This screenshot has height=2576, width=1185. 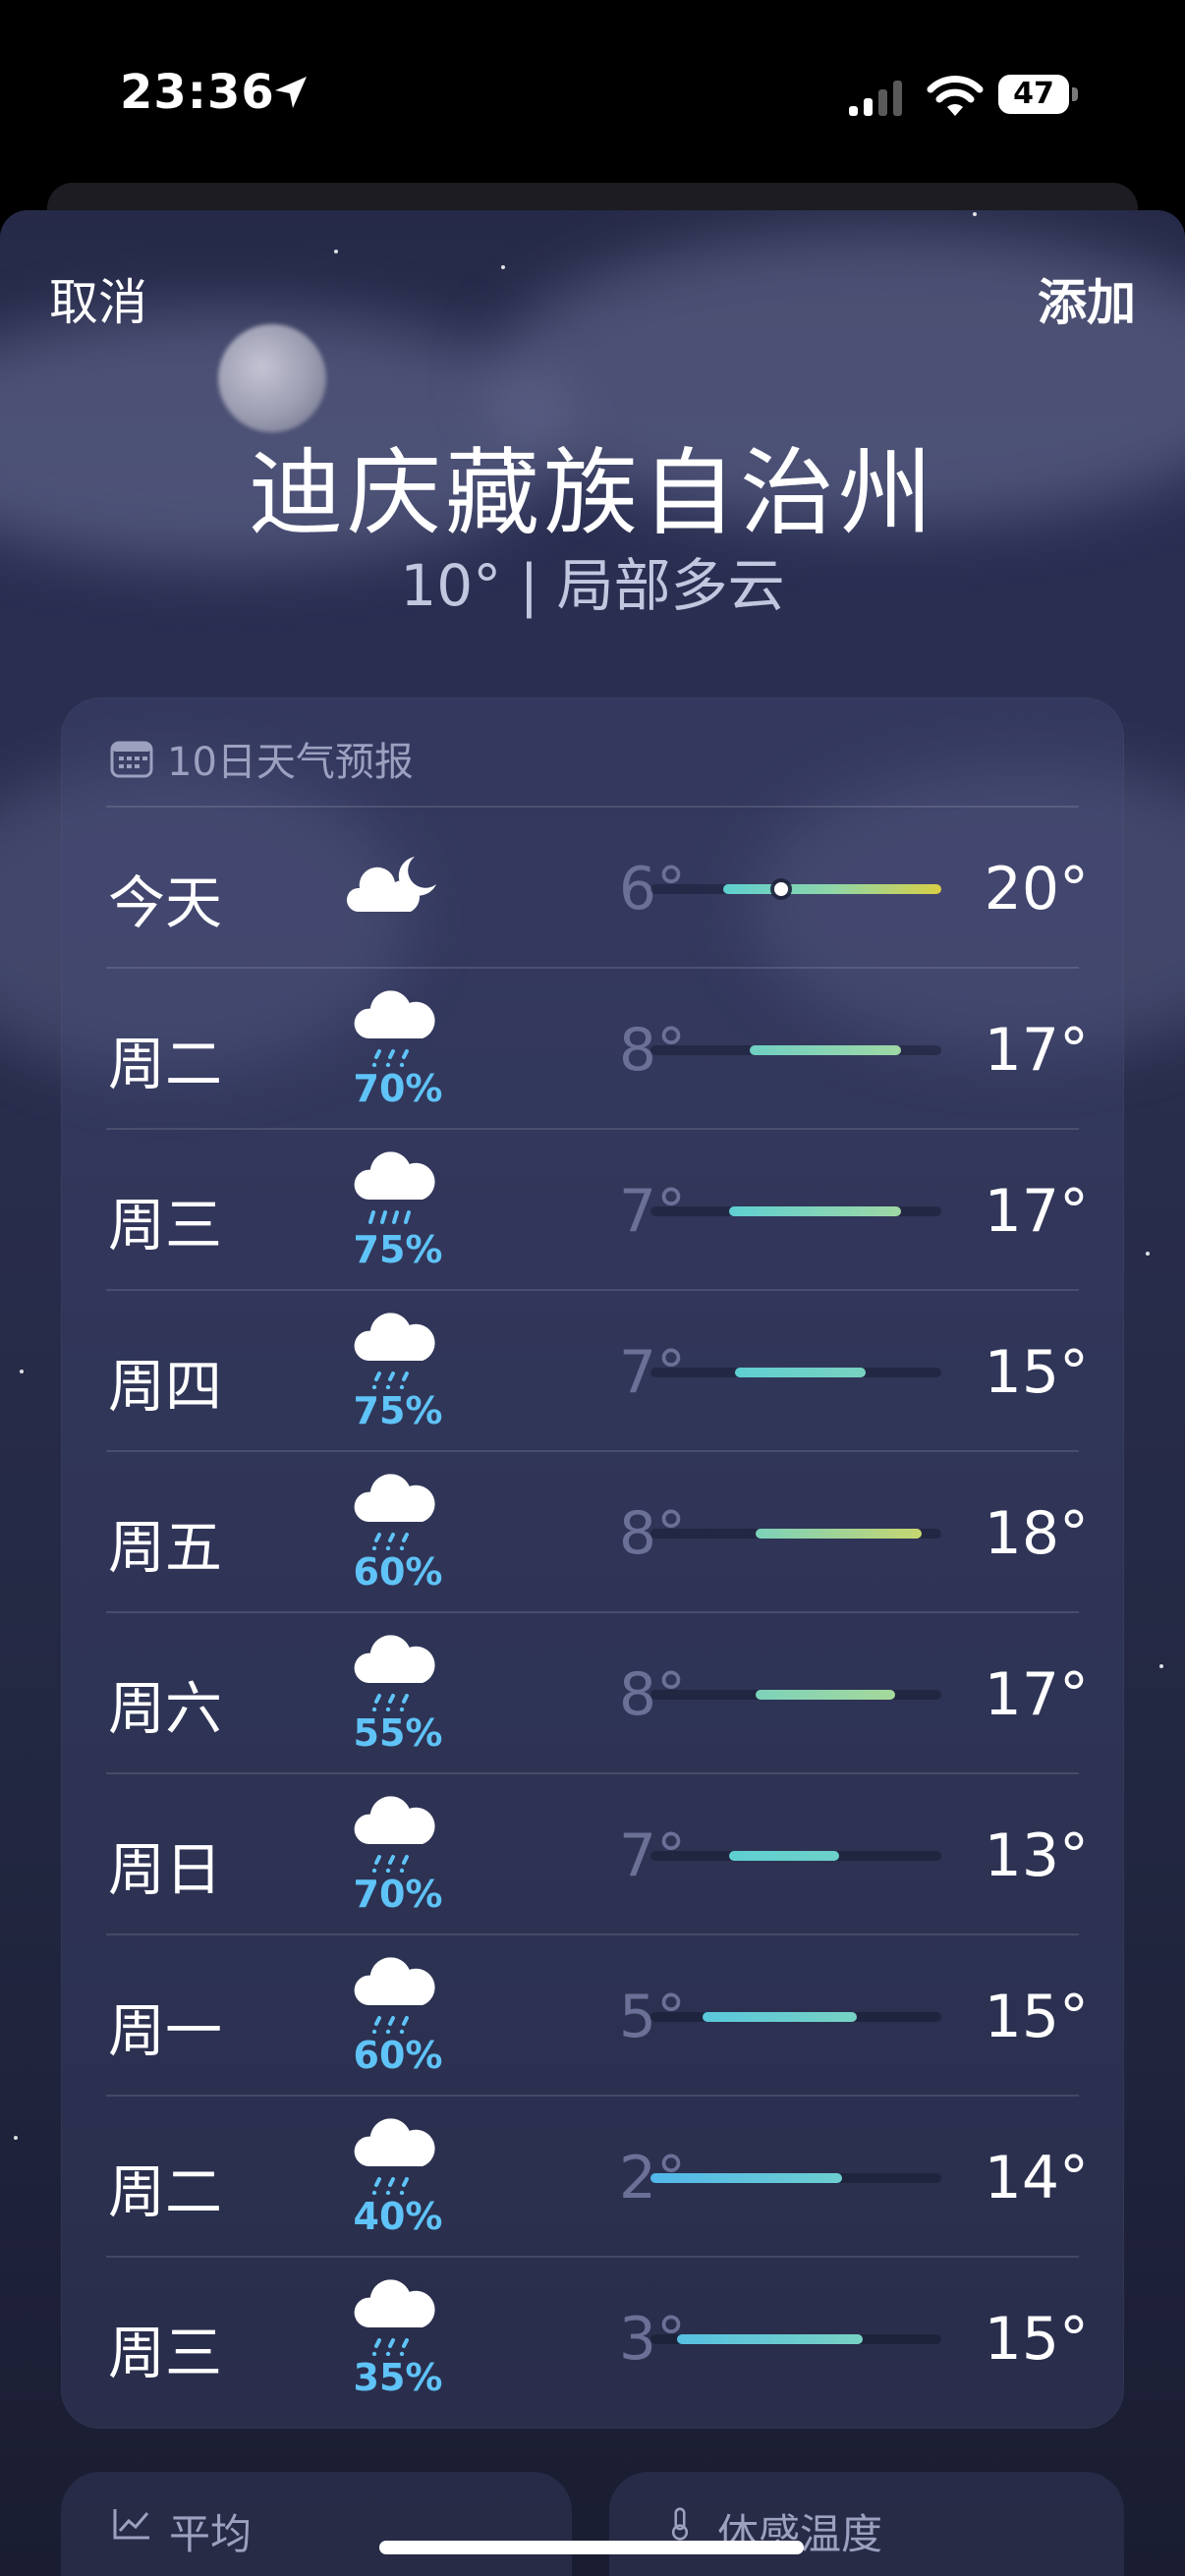 I want to click on feels-like-tile: 体感温度, so click(x=867, y=2524).